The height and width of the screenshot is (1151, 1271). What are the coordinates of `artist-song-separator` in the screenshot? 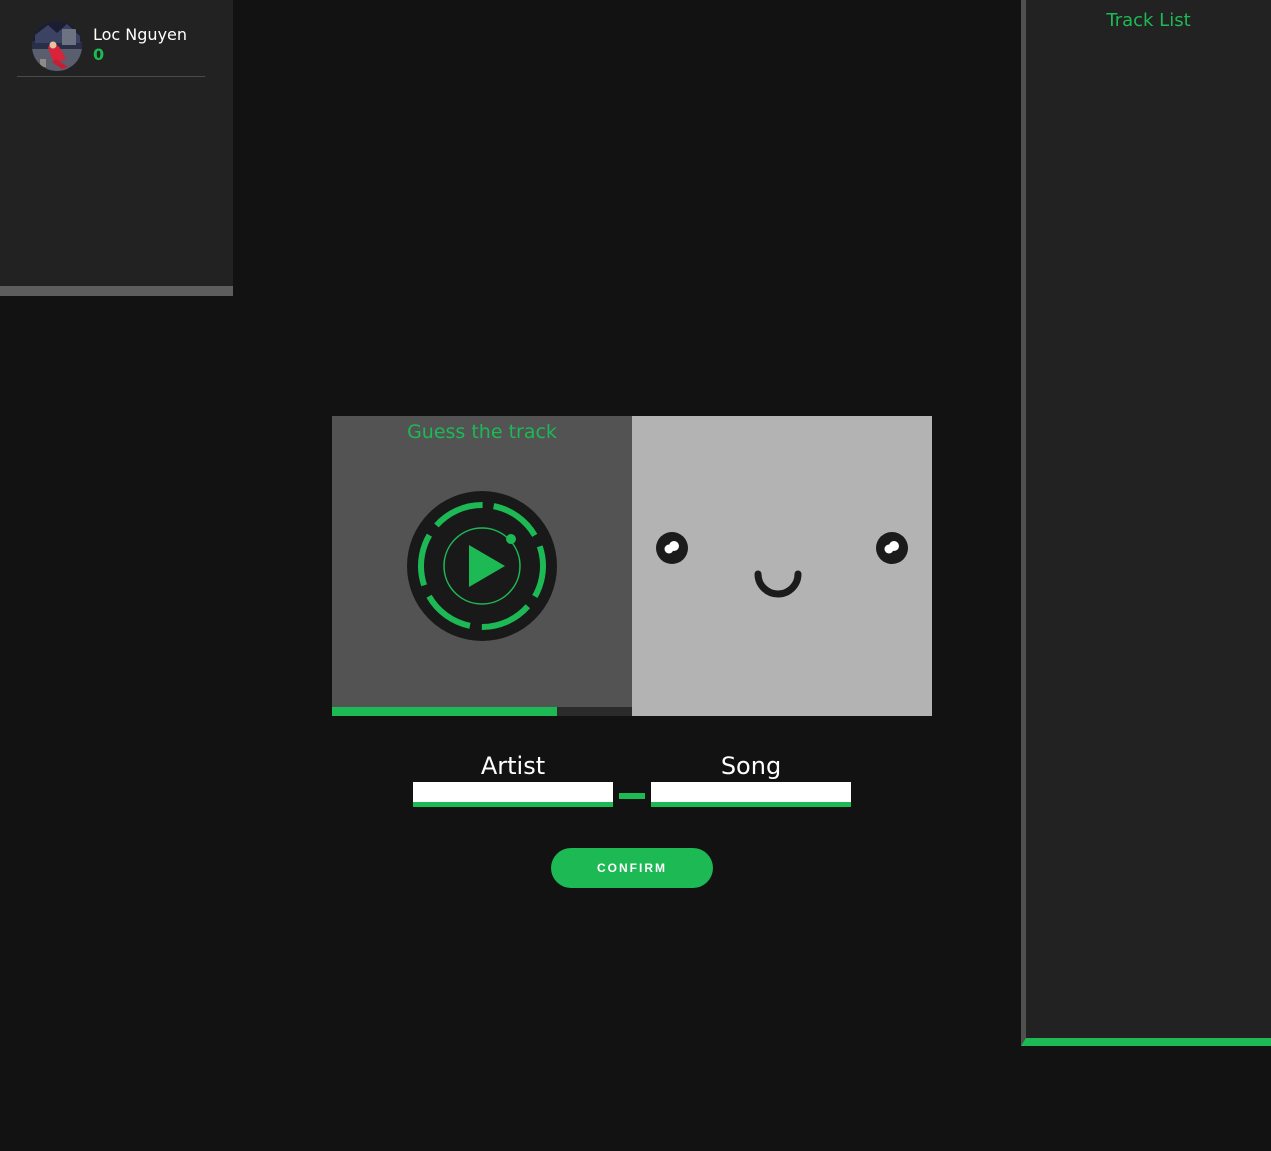 It's located at (632, 796).